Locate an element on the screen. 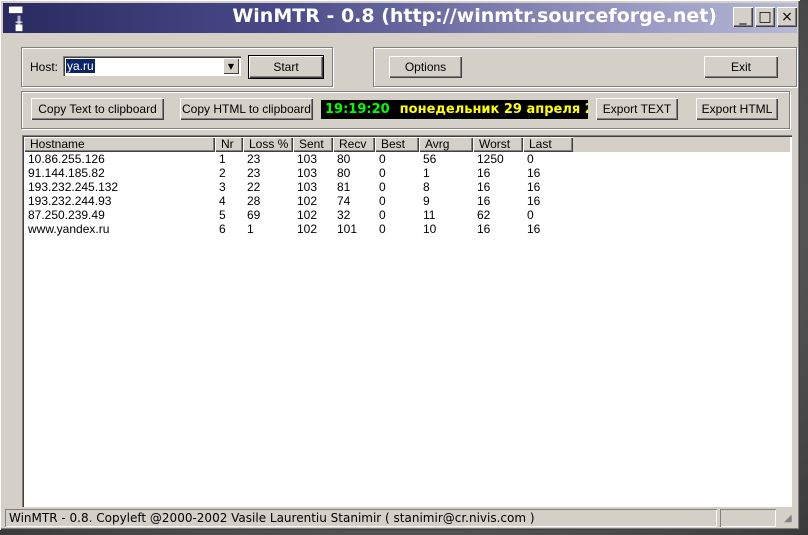 This screenshot has height=535, width=808. minimize-button: _ is located at coordinates (743, 17).